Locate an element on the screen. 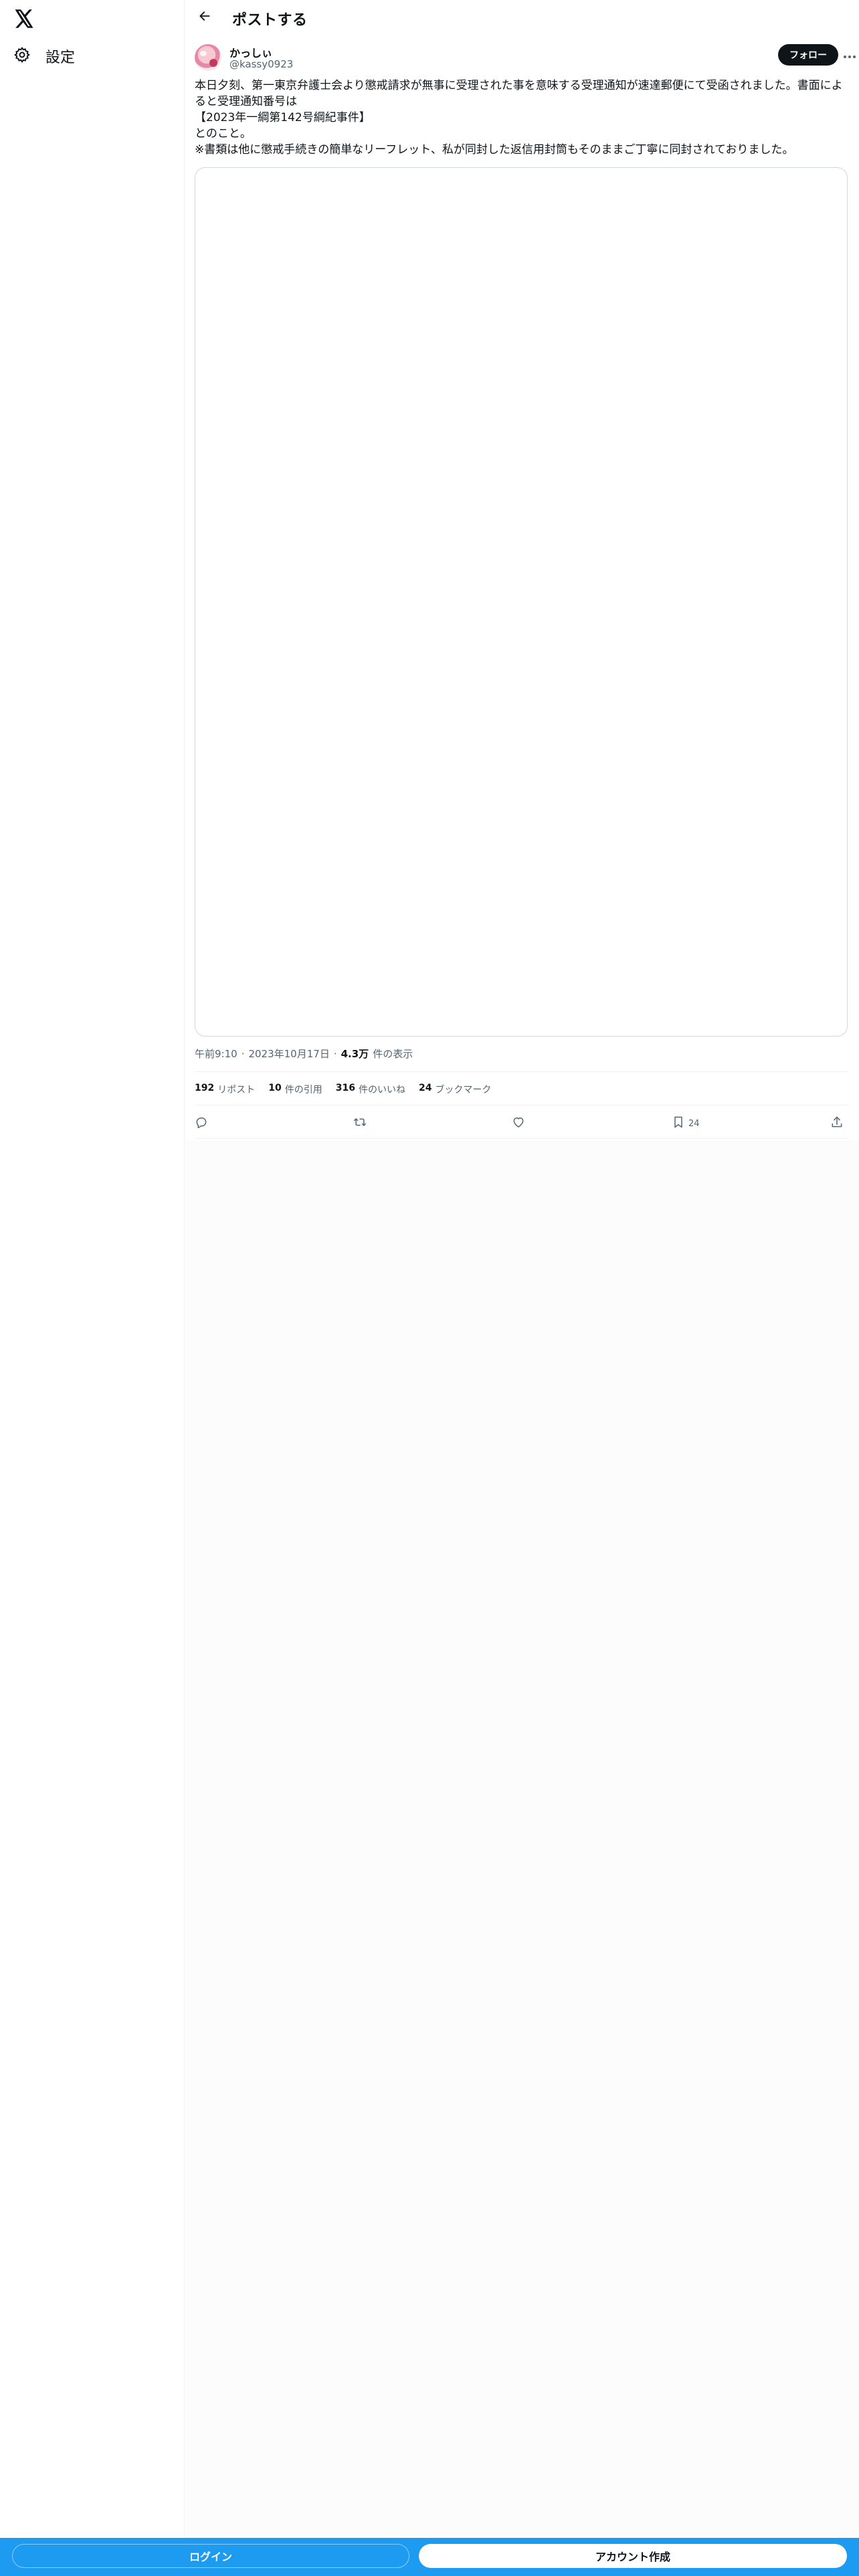 The height and width of the screenshot is (2576, 859). page-header: ポストする is located at coordinates (522, 17).